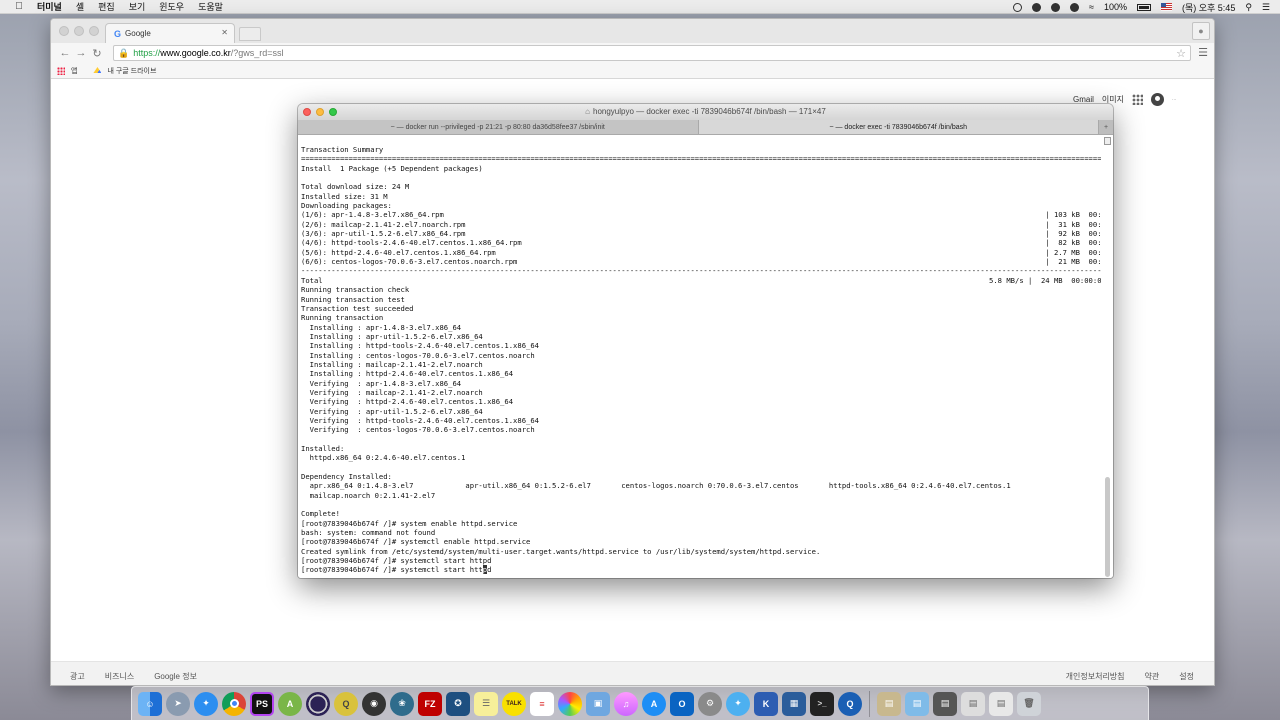 Image resolution: width=1280 pixels, height=720 pixels. What do you see at coordinates (766, 703) in the screenshot?
I see `keynote-icon: K` at bounding box center [766, 703].